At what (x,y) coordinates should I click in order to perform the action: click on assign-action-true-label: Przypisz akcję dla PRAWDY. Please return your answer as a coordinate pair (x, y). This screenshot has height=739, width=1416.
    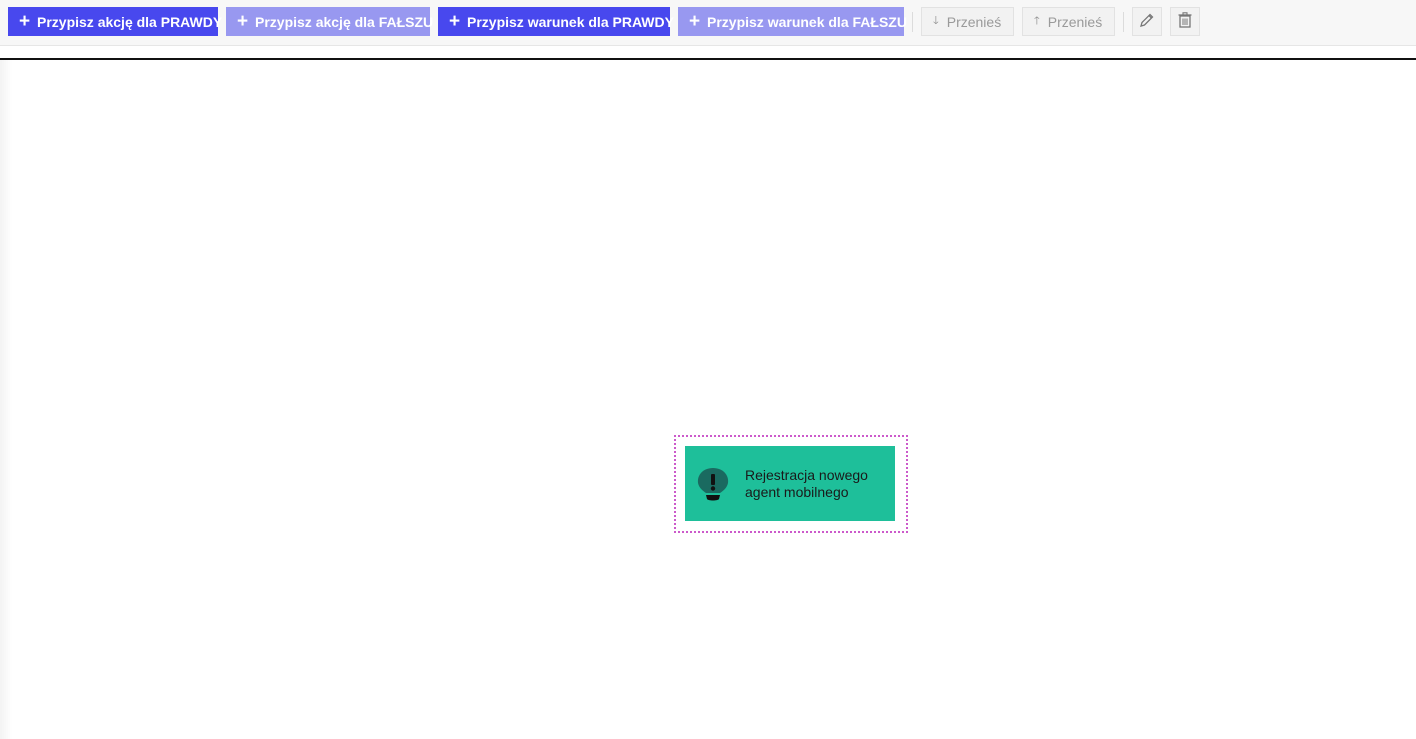
    Looking at the image, I should click on (130, 21).